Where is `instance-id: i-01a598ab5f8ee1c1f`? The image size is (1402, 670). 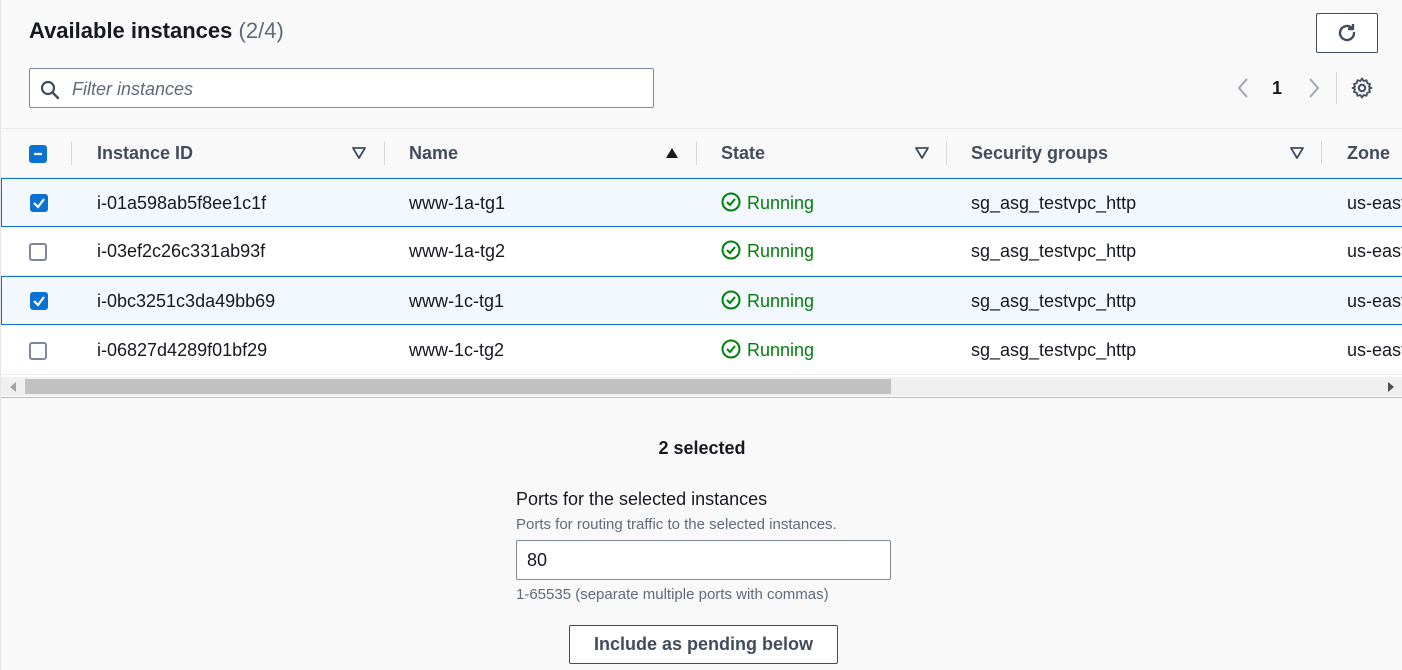 instance-id: i-01a598ab5f8ee1c1f is located at coordinates (182, 203).